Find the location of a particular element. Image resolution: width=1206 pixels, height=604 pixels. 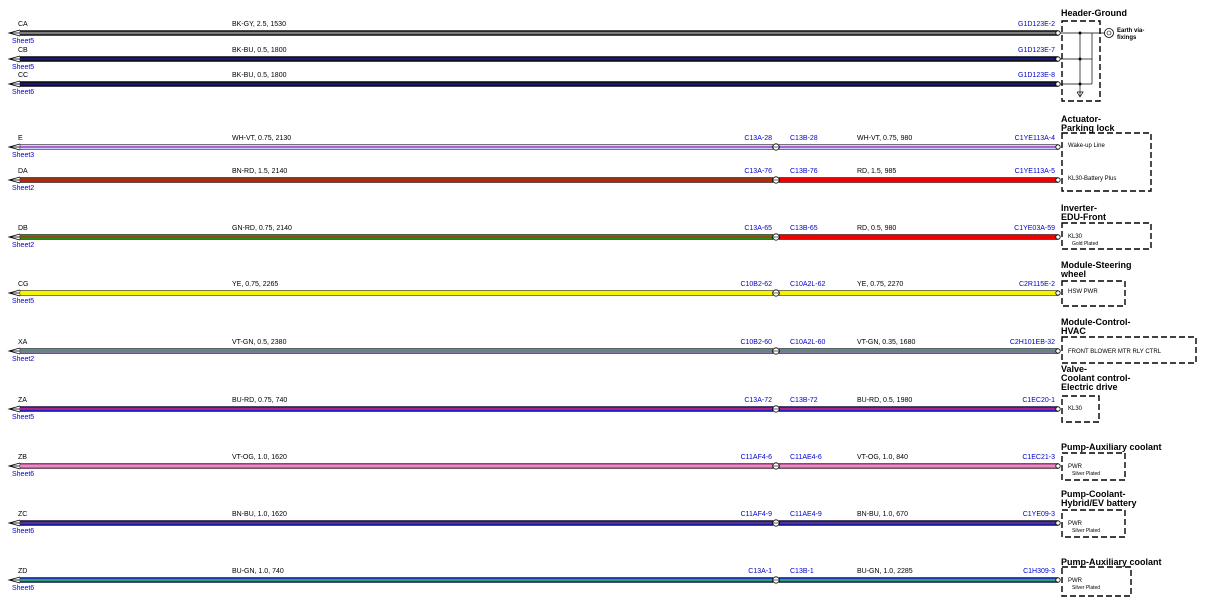

wire-spec-right: BU-GN, 1.0, 2285 is located at coordinates (885, 571).